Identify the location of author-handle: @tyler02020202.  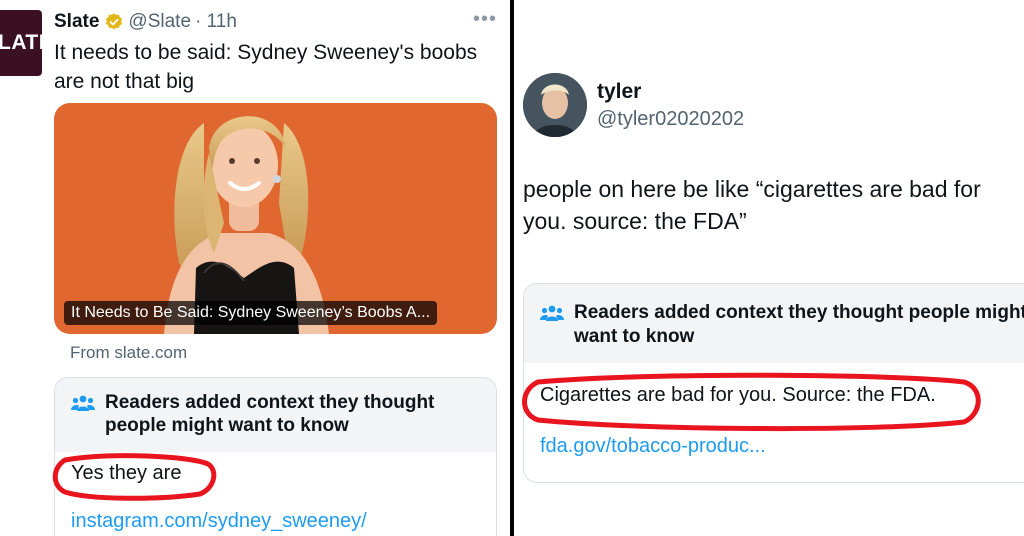
(670, 119).